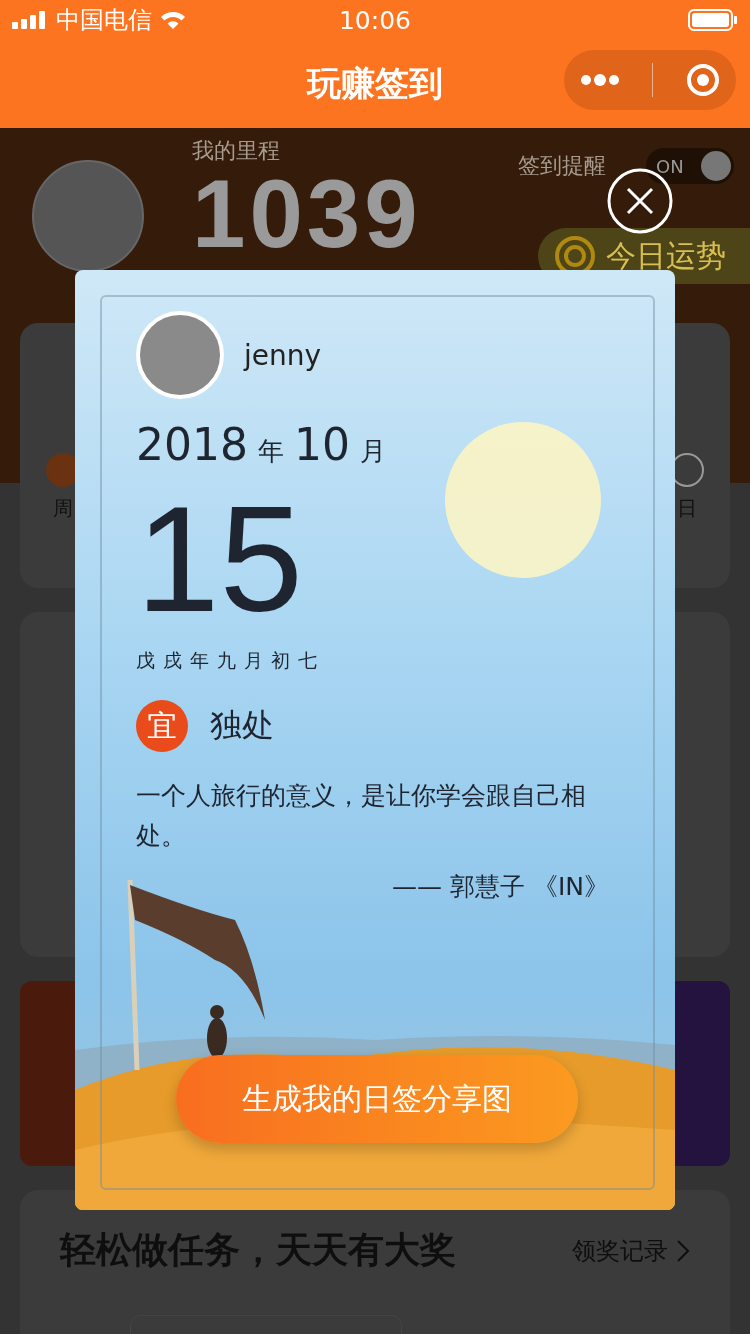 This screenshot has height=1334, width=750. I want to click on page-title: 玩赚签到, so click(375, 83).